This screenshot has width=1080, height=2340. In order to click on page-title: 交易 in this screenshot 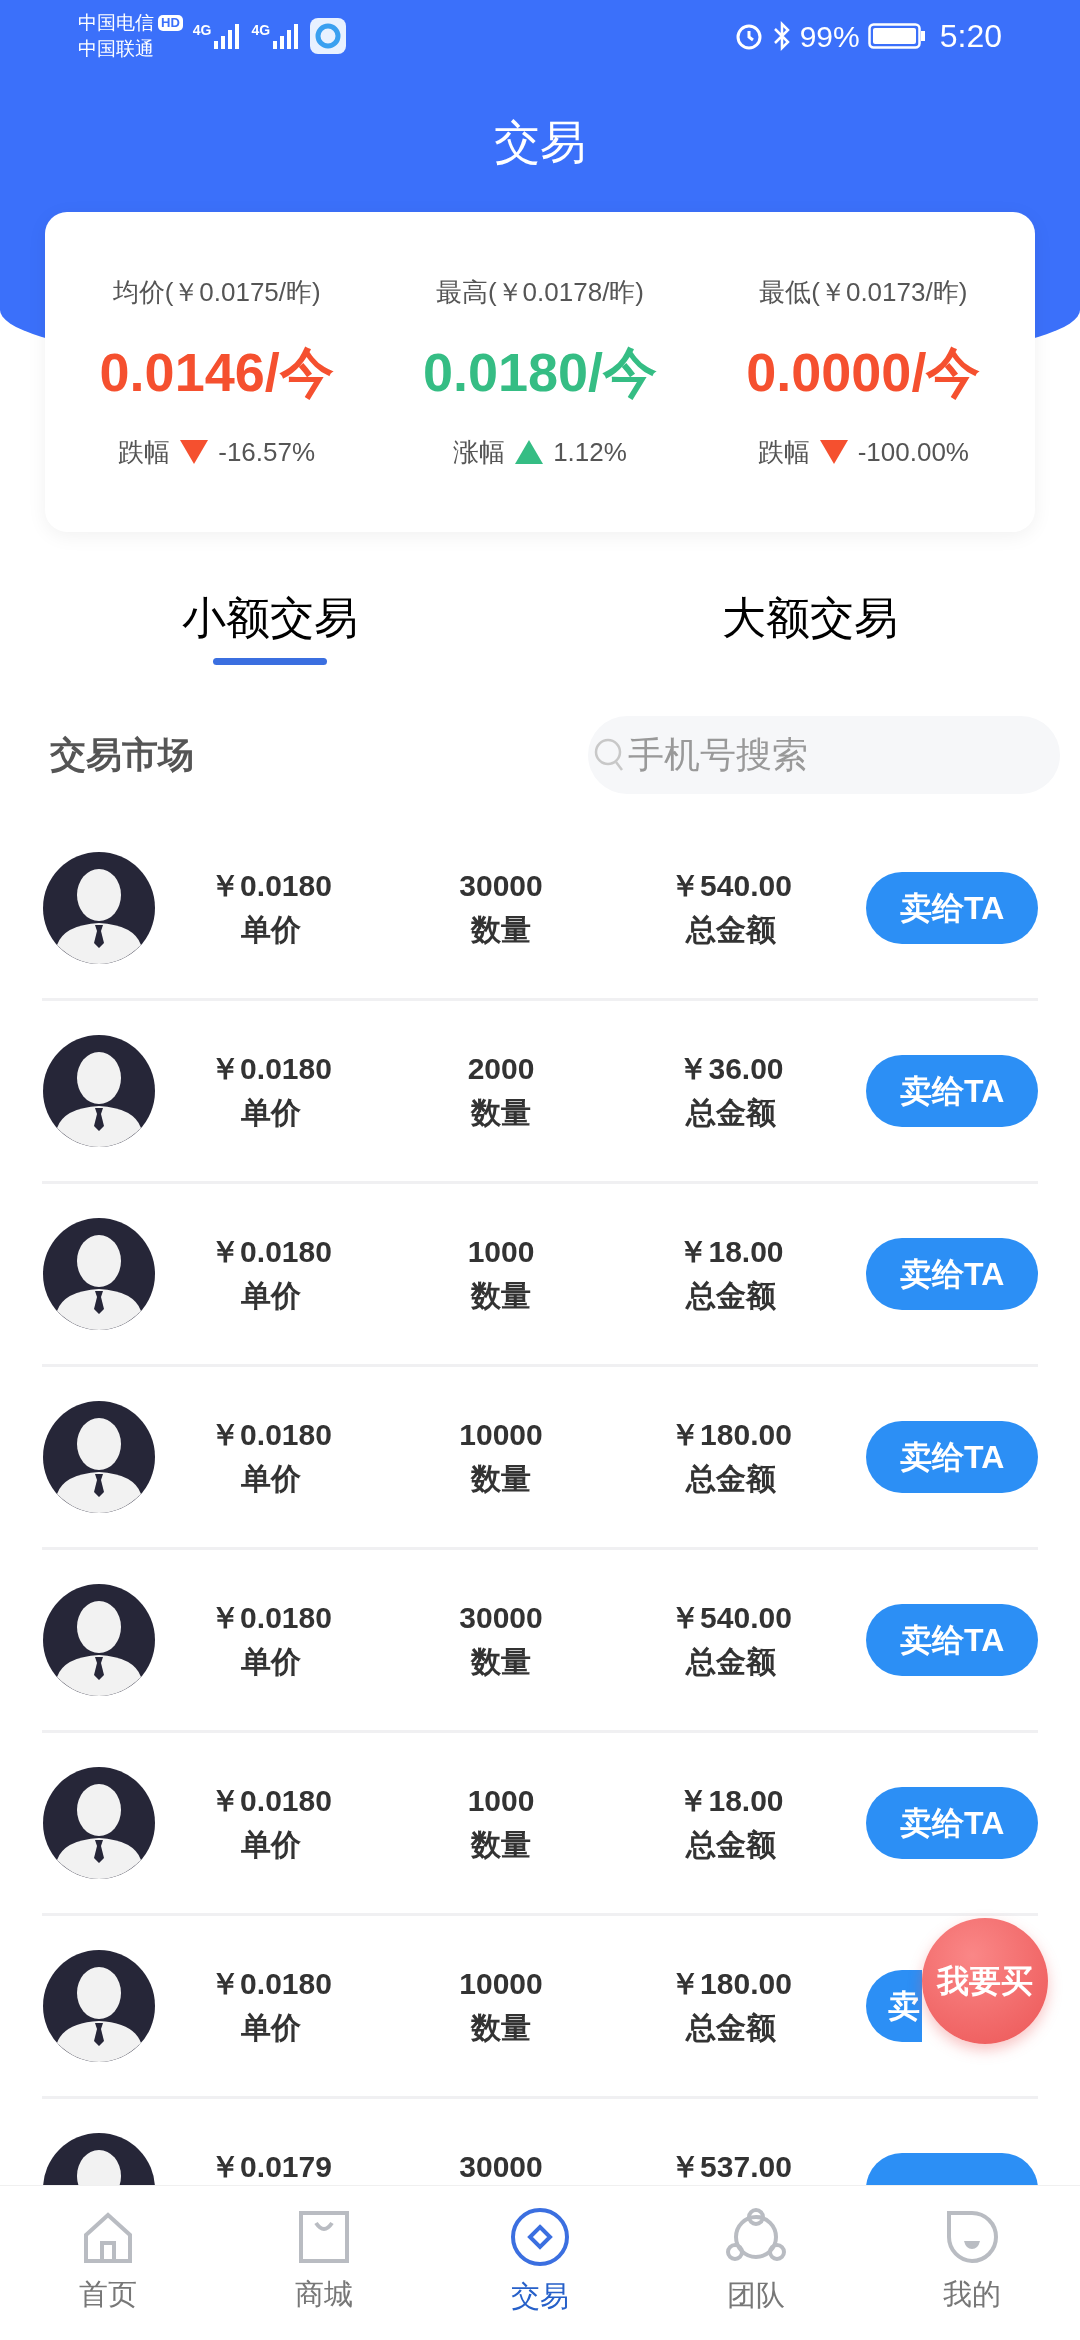, I will do `click(540, 142)`.